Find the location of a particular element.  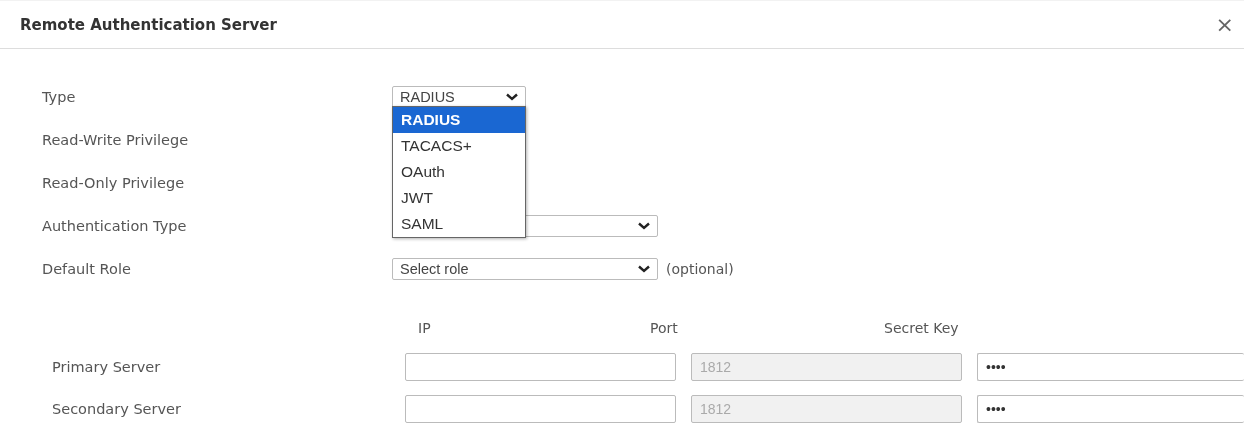

field-label: Read-Only Privilege is located at coordinates (114, 182).